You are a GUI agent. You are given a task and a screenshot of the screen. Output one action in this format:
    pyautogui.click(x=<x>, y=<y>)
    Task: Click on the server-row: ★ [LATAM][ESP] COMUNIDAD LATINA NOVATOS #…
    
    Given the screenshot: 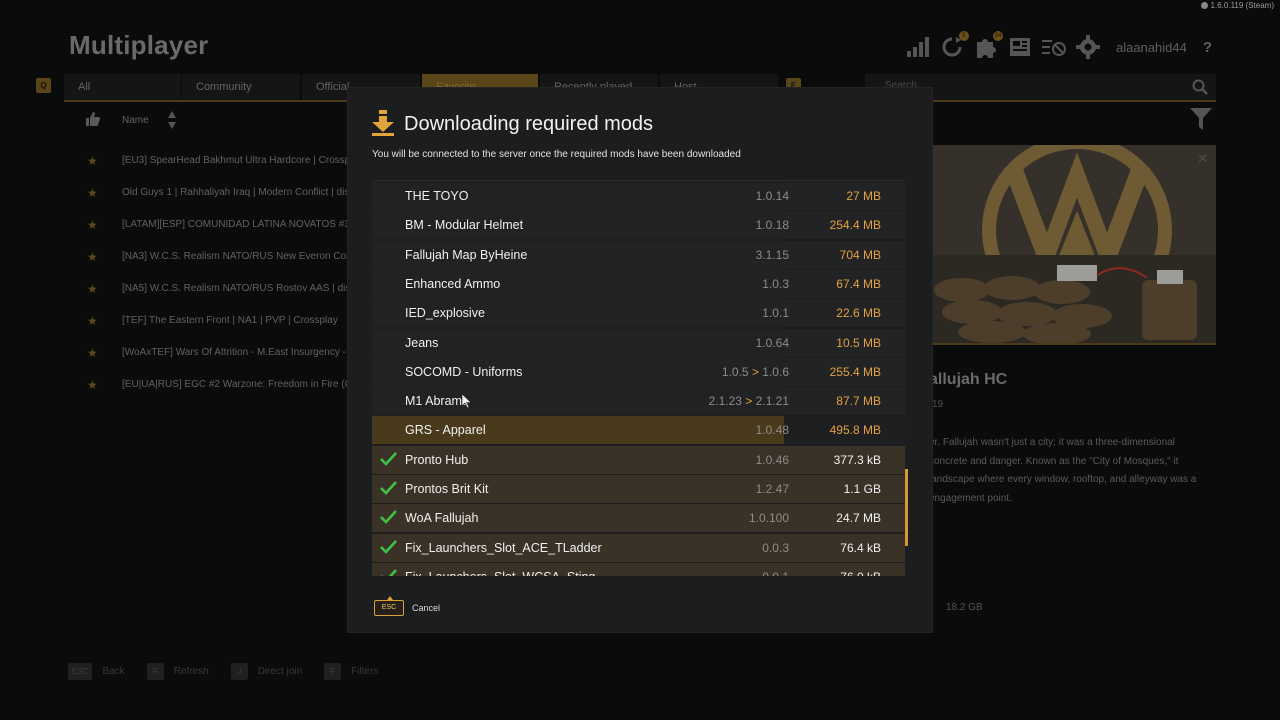 What is the action you would take?
    pyautogui.click(x=206, y=226)
    